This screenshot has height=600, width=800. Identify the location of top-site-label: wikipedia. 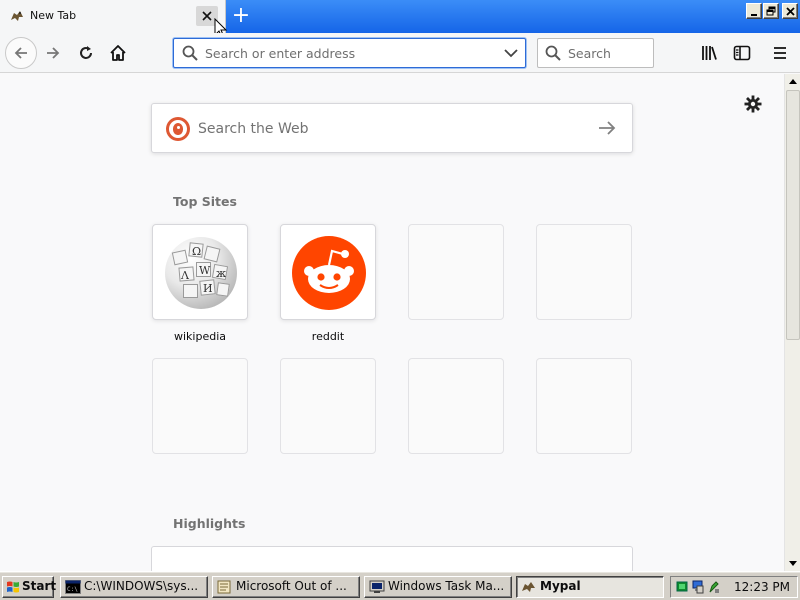
(199, 336).